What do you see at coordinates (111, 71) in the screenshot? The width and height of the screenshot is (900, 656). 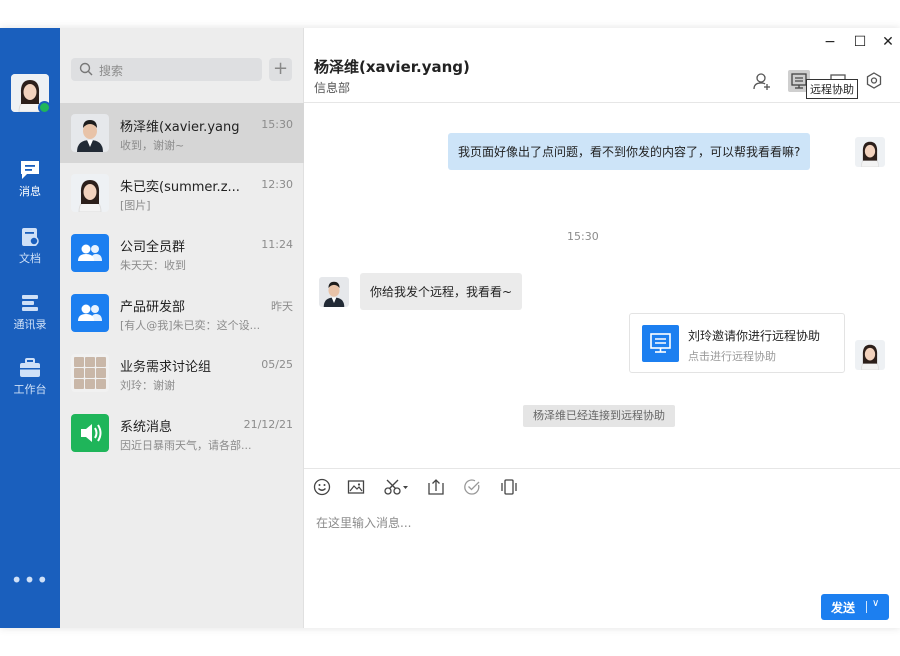 I see `search-placeholder: 搜索` at bounding box center [111, 71].